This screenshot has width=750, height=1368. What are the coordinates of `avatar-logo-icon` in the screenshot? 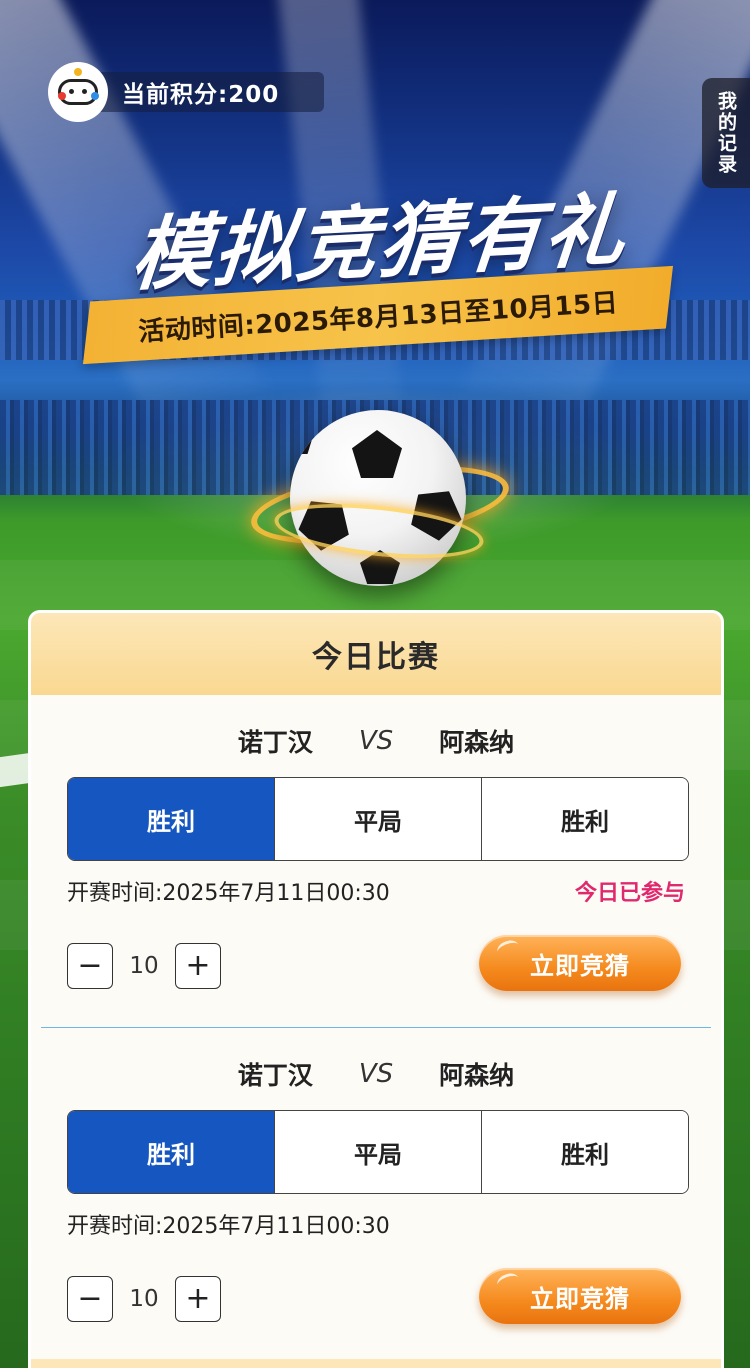 It's located at (78, 92).